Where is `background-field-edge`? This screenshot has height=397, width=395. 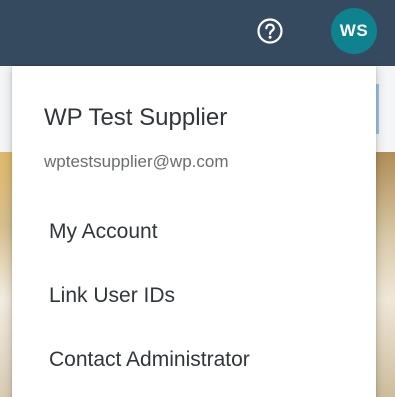
background-field-edge is located at coordinates (377, 109).